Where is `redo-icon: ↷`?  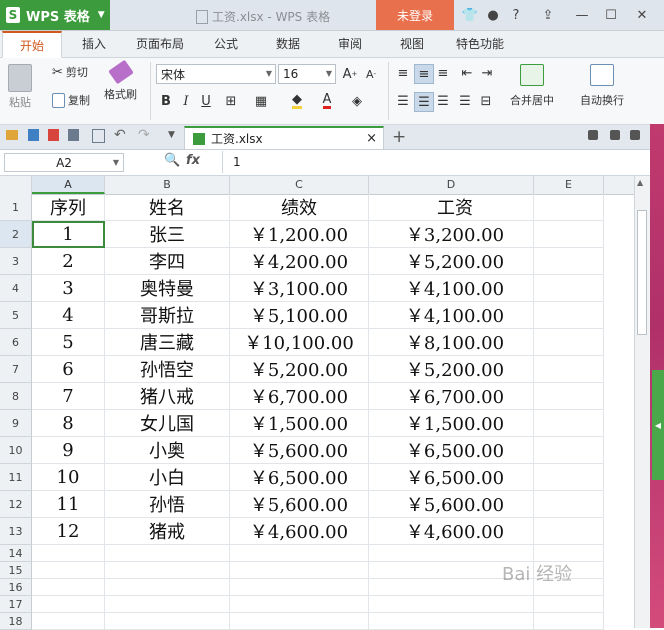 redo-icon: ↷ is located at coordinates (144, 135).